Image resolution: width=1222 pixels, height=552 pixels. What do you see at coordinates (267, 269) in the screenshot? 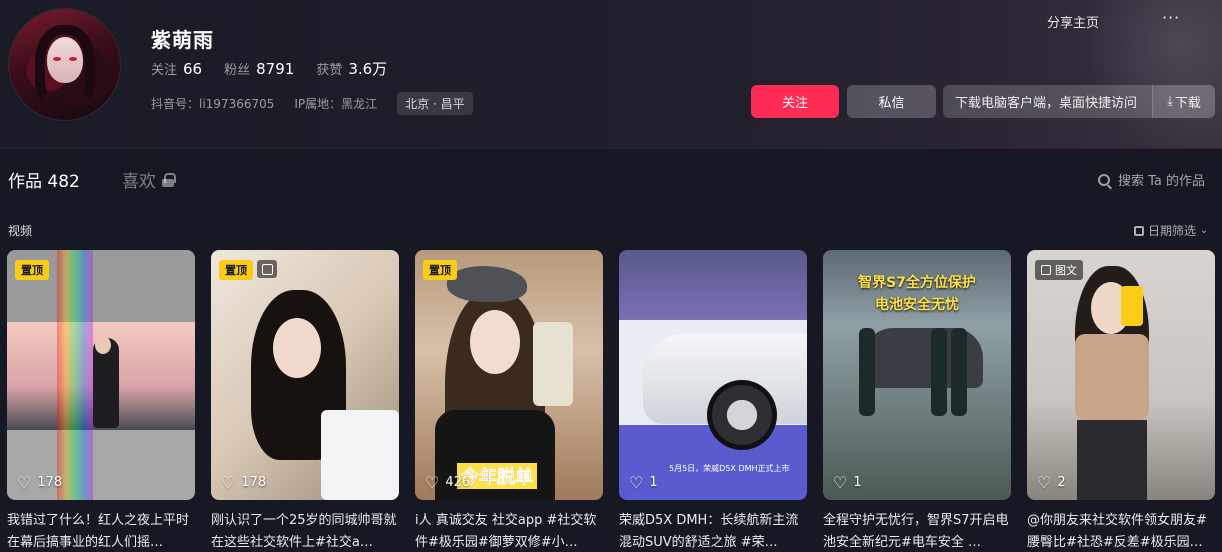
I see `multi-image-icon` at bounding box center [267, 269].